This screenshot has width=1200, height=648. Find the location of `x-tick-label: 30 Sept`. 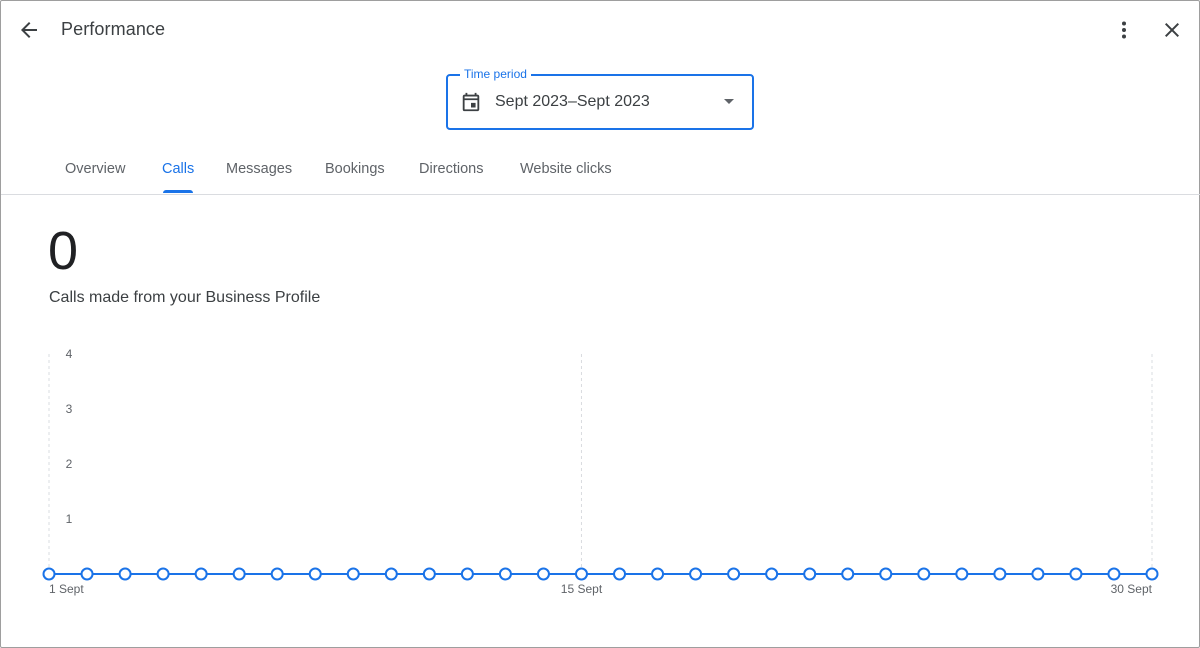

x-tick-label: 30 Sept is located at coordinates (1132, 589).